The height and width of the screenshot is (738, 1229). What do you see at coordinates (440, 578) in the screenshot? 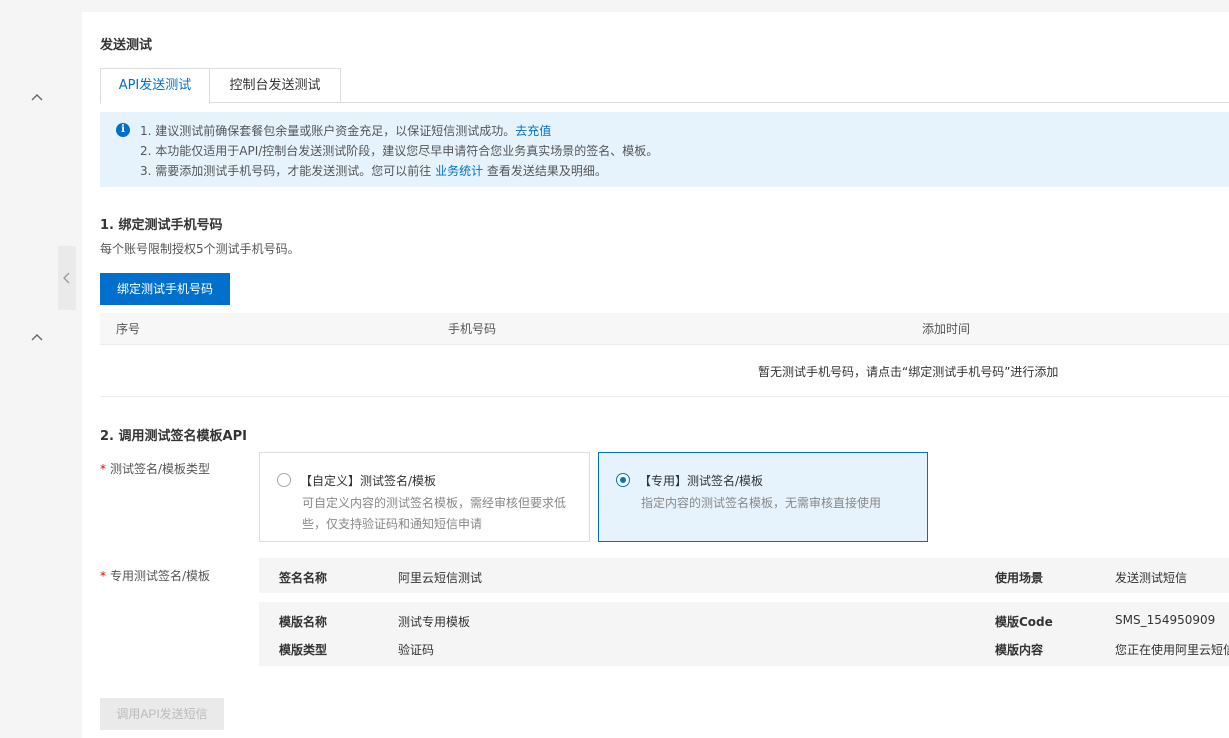
I see `sign-name-value: 阿里云短信测试` at bounding box center [440, 578].